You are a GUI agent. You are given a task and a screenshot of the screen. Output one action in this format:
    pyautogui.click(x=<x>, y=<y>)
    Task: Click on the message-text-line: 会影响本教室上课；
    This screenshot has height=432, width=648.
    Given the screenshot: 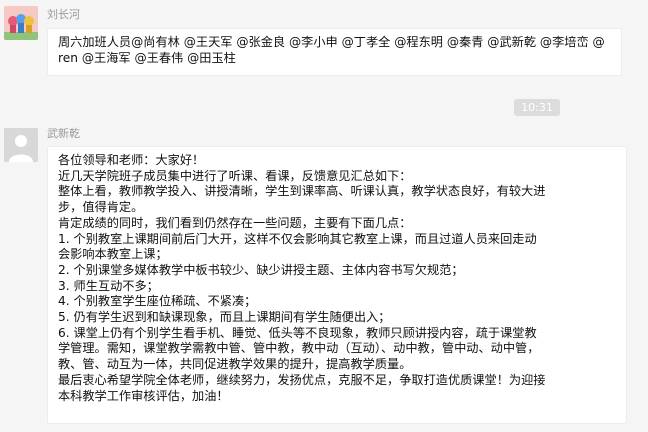 What is the action you would take?
    pyautogui.click(x=113, y=254)
    